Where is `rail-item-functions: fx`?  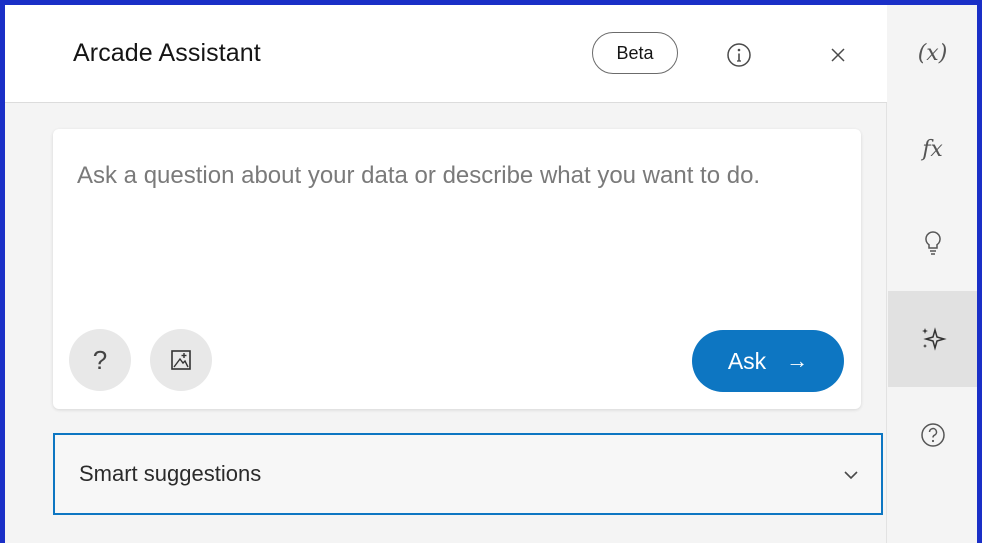
rail-item-functions: fx is located at coordinates (932, 149).